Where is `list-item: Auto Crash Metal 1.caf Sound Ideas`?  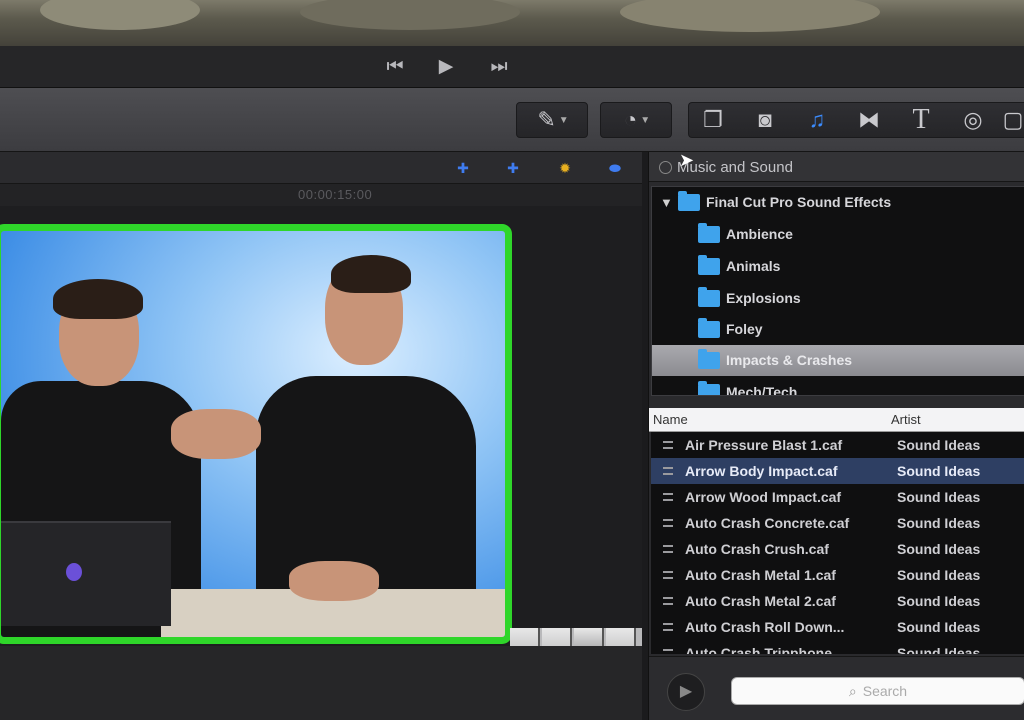
list-item: Auto Crash Metal 1.caf Sound Ideas is located at coordinates (837, 575).